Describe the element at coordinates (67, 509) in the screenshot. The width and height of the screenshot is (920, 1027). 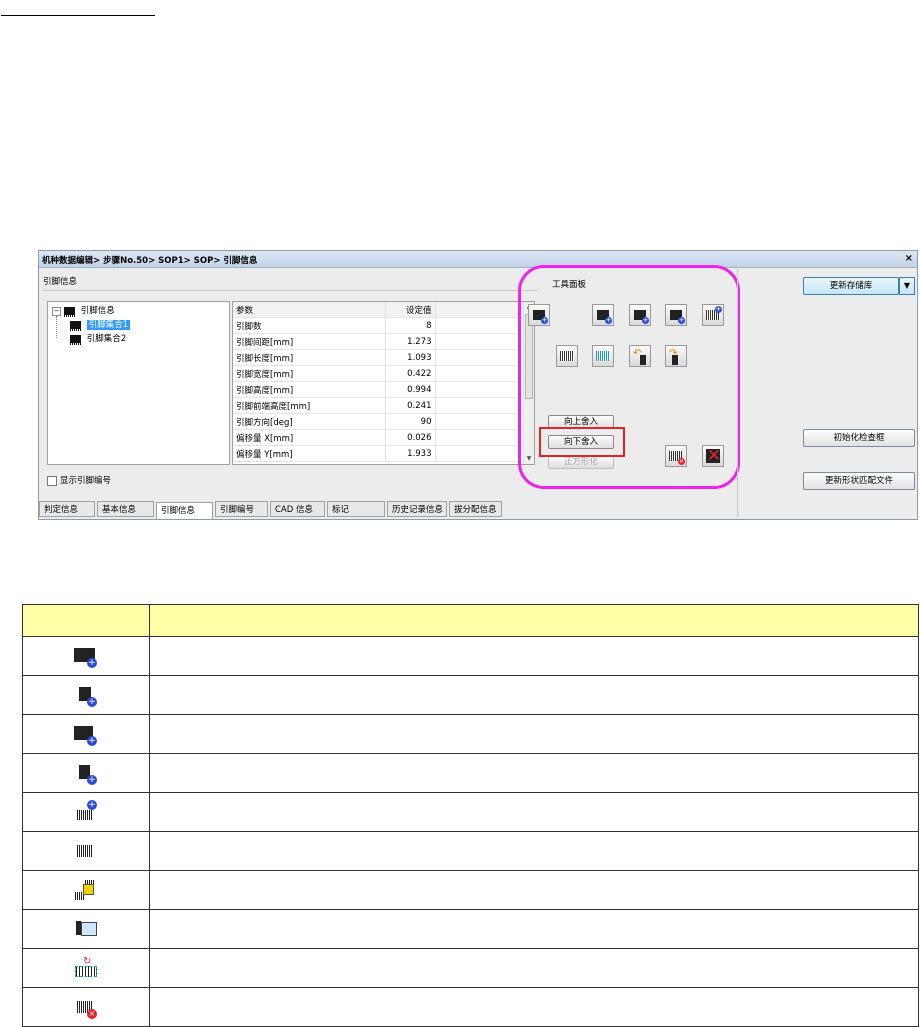
I see `tab-judgement: 判定信息` at that location.